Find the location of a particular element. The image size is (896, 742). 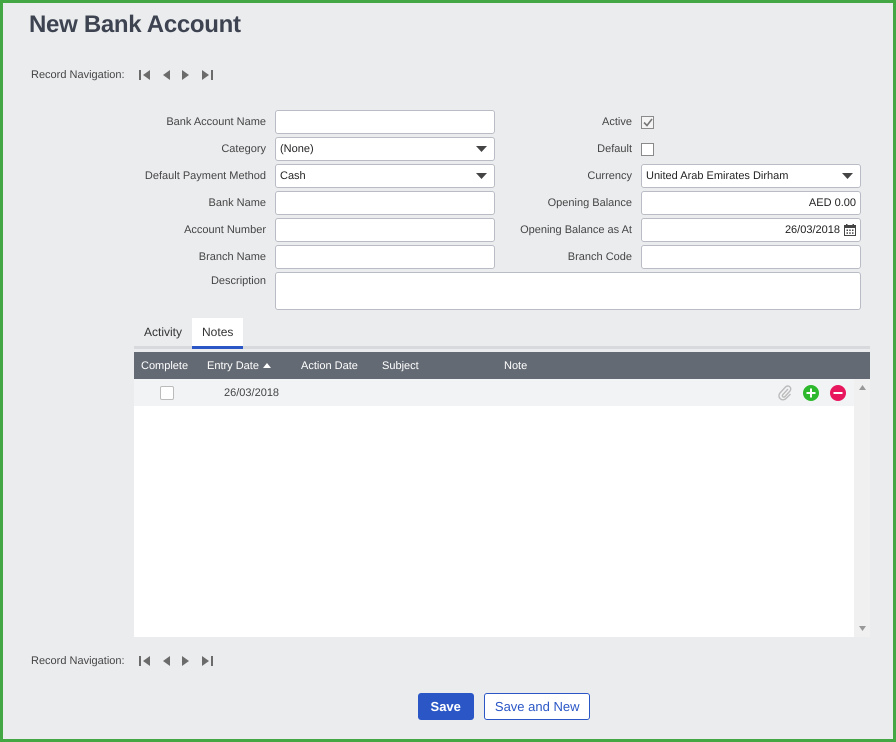

remove-icon is located at coordinates (838, 392).